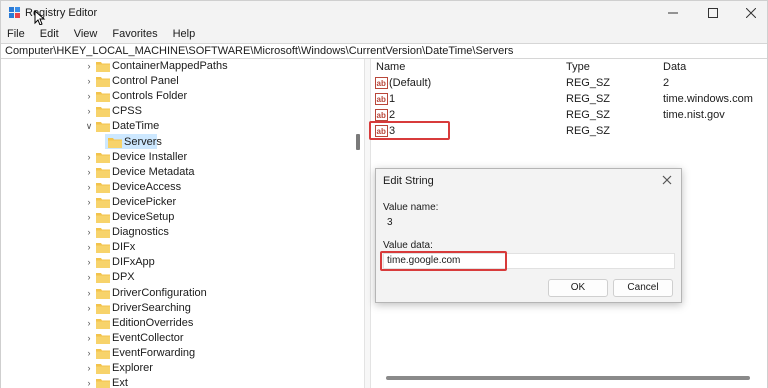 The image size is (768, 388). What do you see at coordinates (159, 292) in the screenshot?
I see `tree-item-label: DriverConfiguration` at bounding box center [159, 292].